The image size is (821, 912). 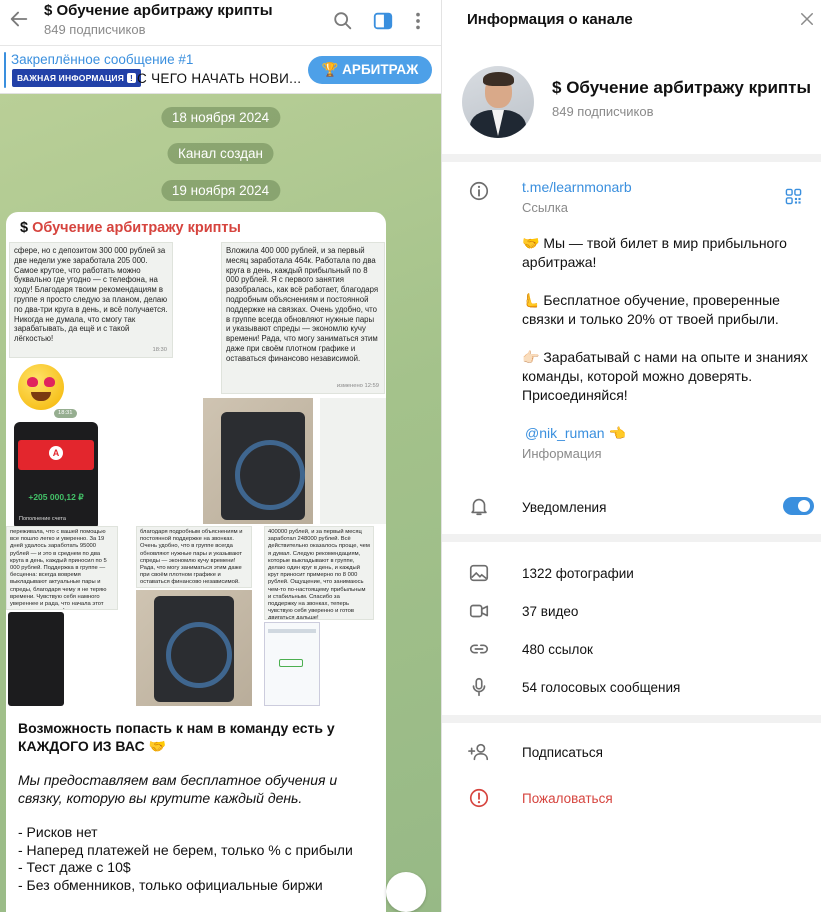 What do you see at coordinates (36, 659) in the screenshot?
I see `exchange-app-screenshot` at bounding box center [36, 659].